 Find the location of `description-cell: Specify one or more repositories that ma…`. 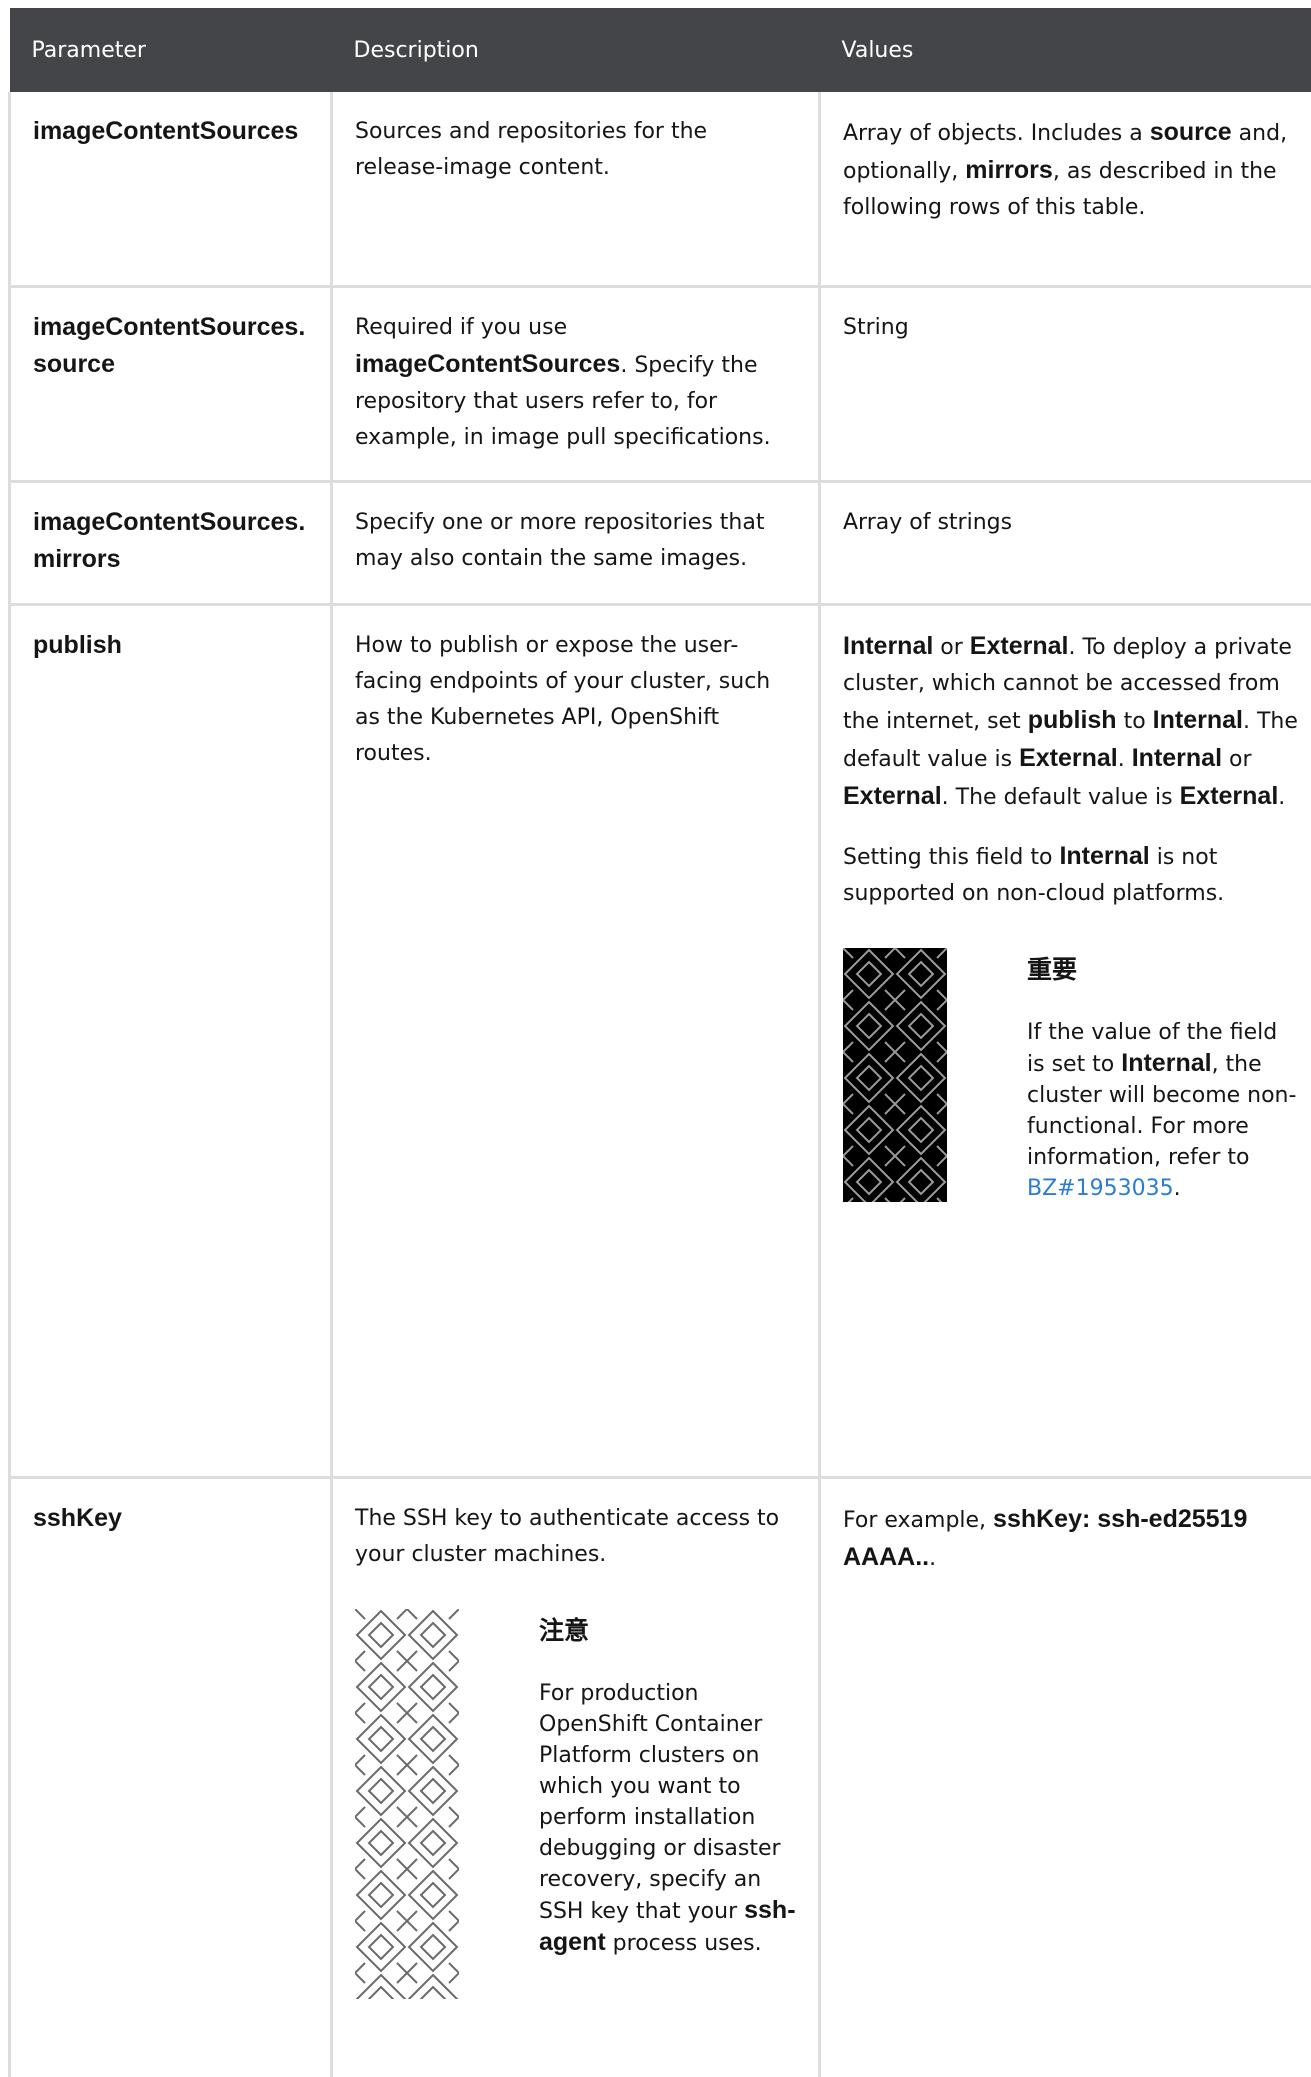

description-cell: Specify one or more repositories that ma… is located at coordinates (576, 542).